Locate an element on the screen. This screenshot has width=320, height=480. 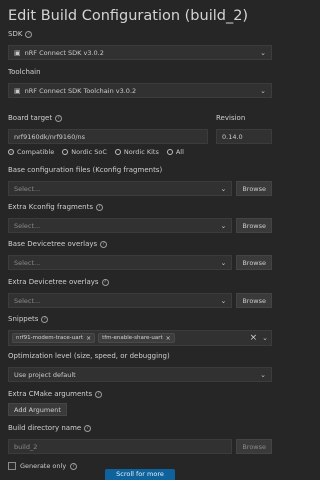
extra-dt-label-text: Extra Devicetree overlays is located at coordinates (53, 282).